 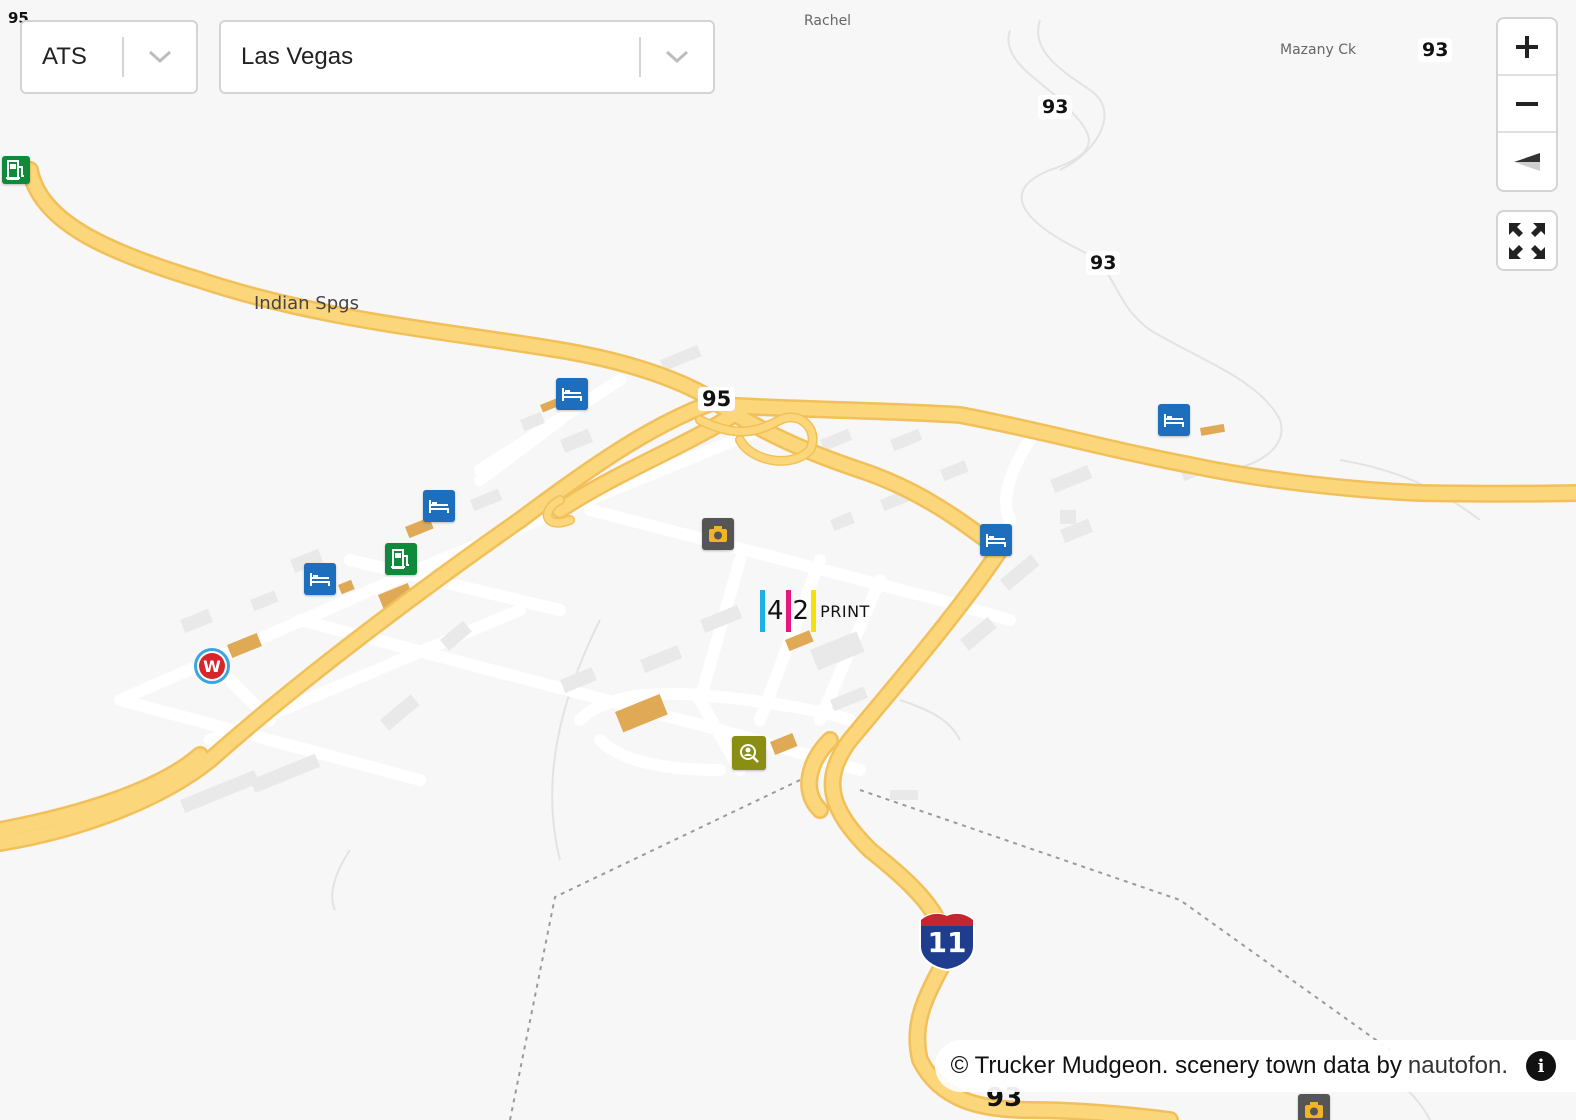 What do you see at coordinates (306, 303) in the screenshot?
I see `place-label-indian-springs: Indian Spgs` at bounding box center [306, 303].